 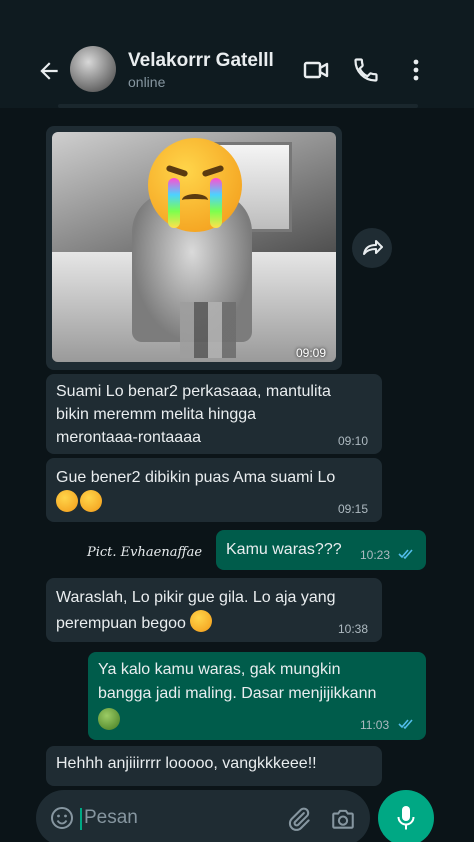 I want to click on message-text-line: bangga jadi maling. Dasar menjijikkann, so click(x=237, y=693).